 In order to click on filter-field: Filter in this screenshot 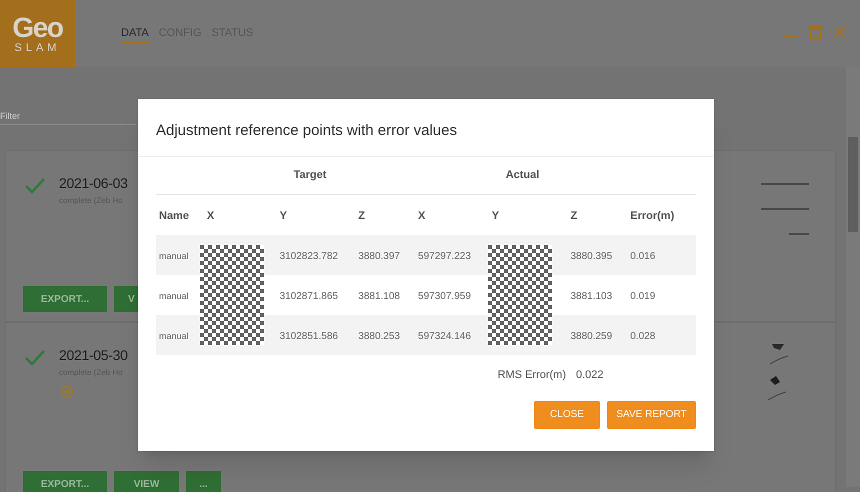, I will do `click(68, 116)`.